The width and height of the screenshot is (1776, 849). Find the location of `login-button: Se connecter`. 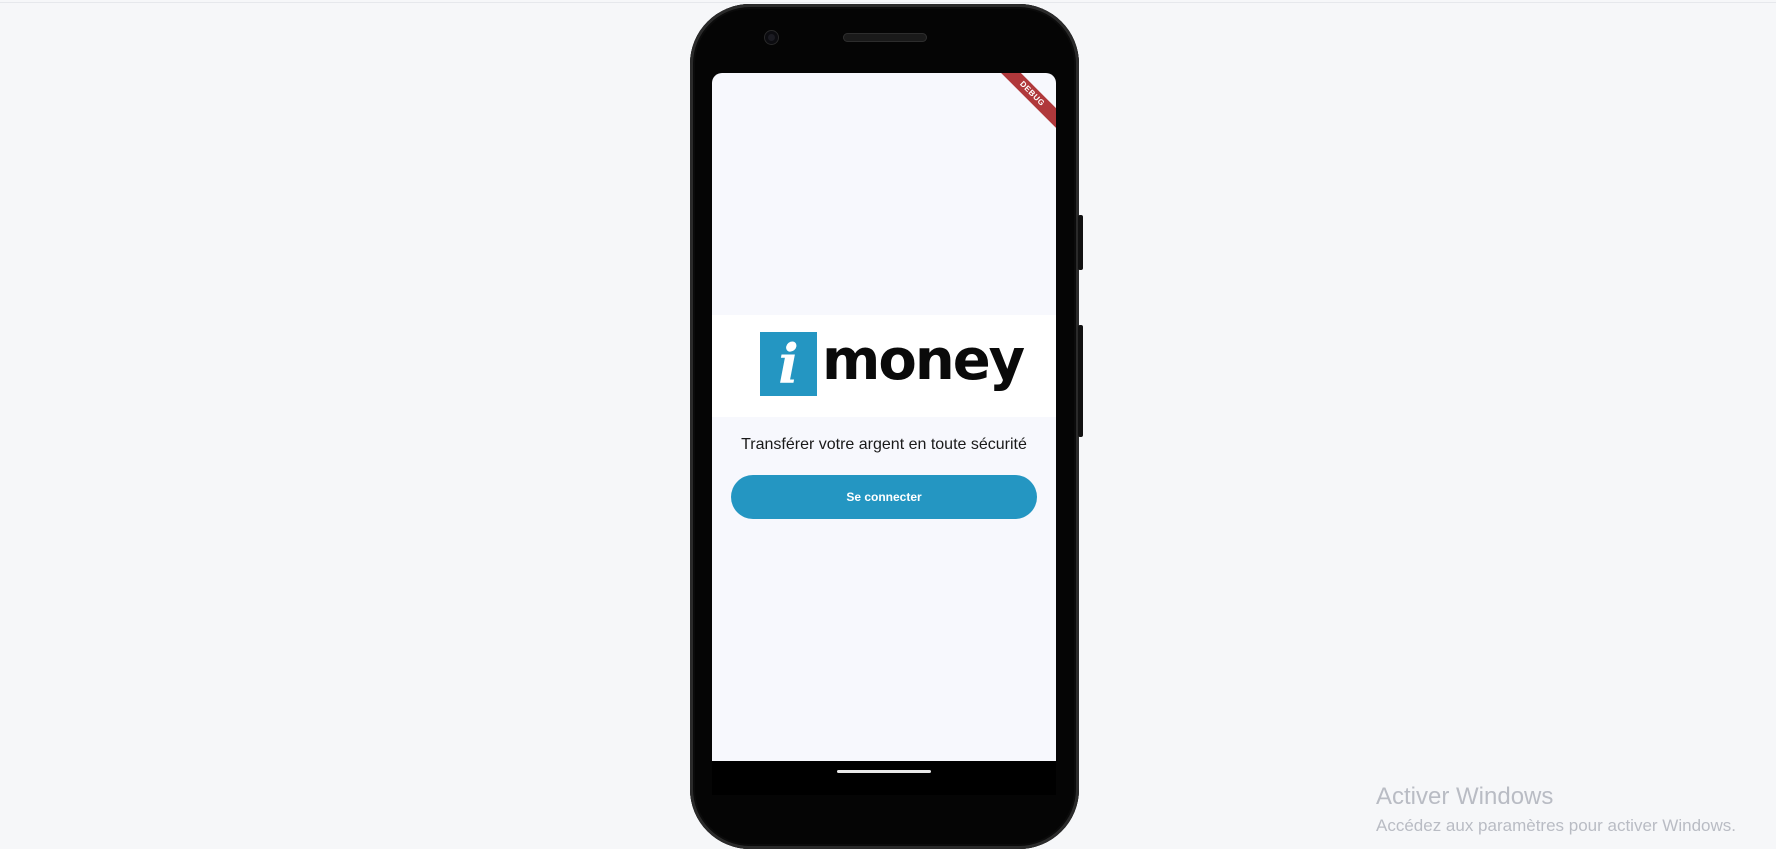

login-button: Se connecter is located at coordinates (884, 497).